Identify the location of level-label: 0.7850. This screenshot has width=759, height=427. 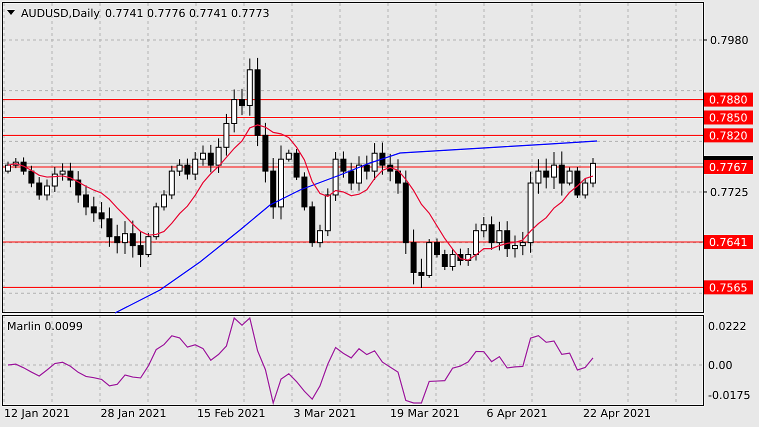
(728, 117).